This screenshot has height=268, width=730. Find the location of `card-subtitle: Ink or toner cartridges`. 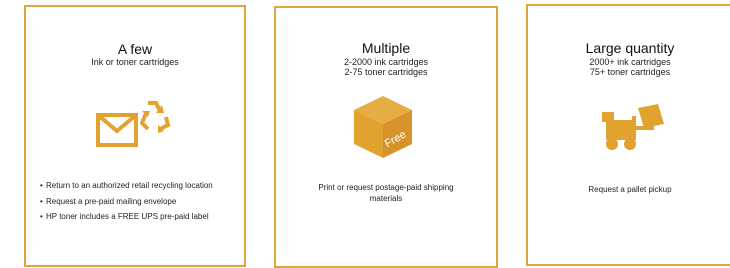

card-subtitle: Ink or toner cartridges is located at coordinates (135, 62).